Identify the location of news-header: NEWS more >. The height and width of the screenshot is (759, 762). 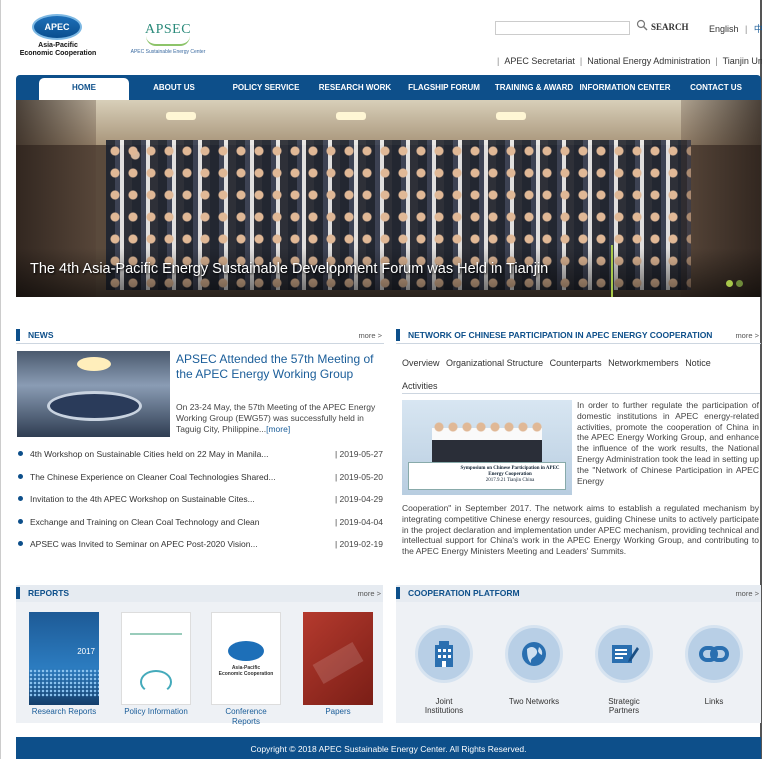
(200, 335).